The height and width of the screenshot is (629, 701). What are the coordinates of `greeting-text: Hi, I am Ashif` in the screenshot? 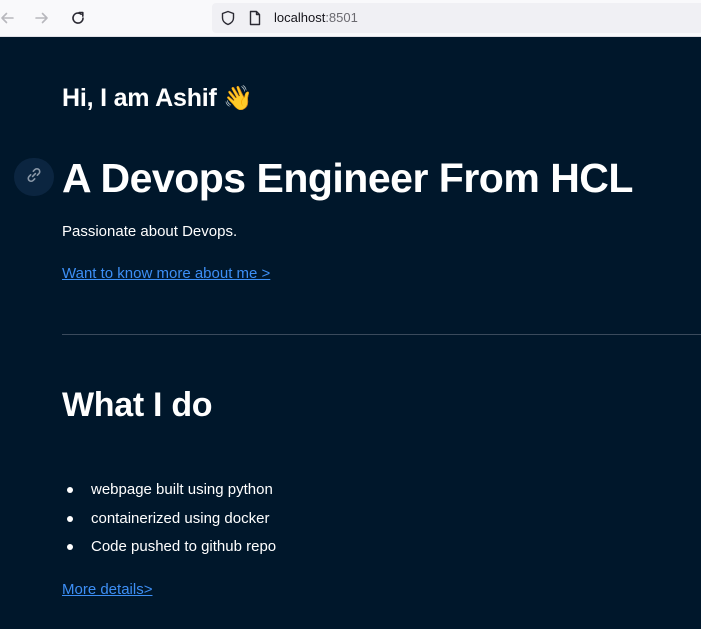 It's located at (139, 98).